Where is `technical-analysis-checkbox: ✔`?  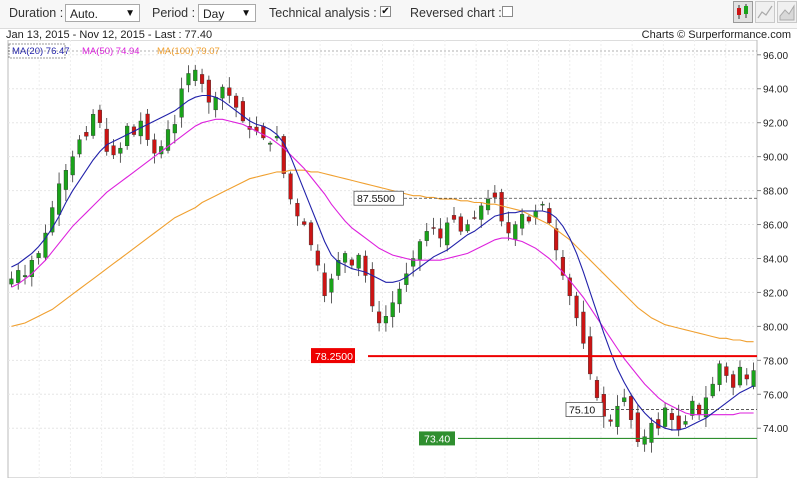 technical-analysis-checkbox: ✔ is located at coordinates (385, 11).